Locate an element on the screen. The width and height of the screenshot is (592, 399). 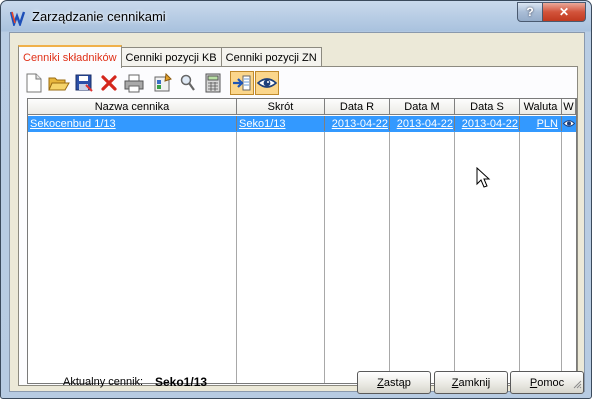
close-button: Zamknij is located at coordinates (471, 382).